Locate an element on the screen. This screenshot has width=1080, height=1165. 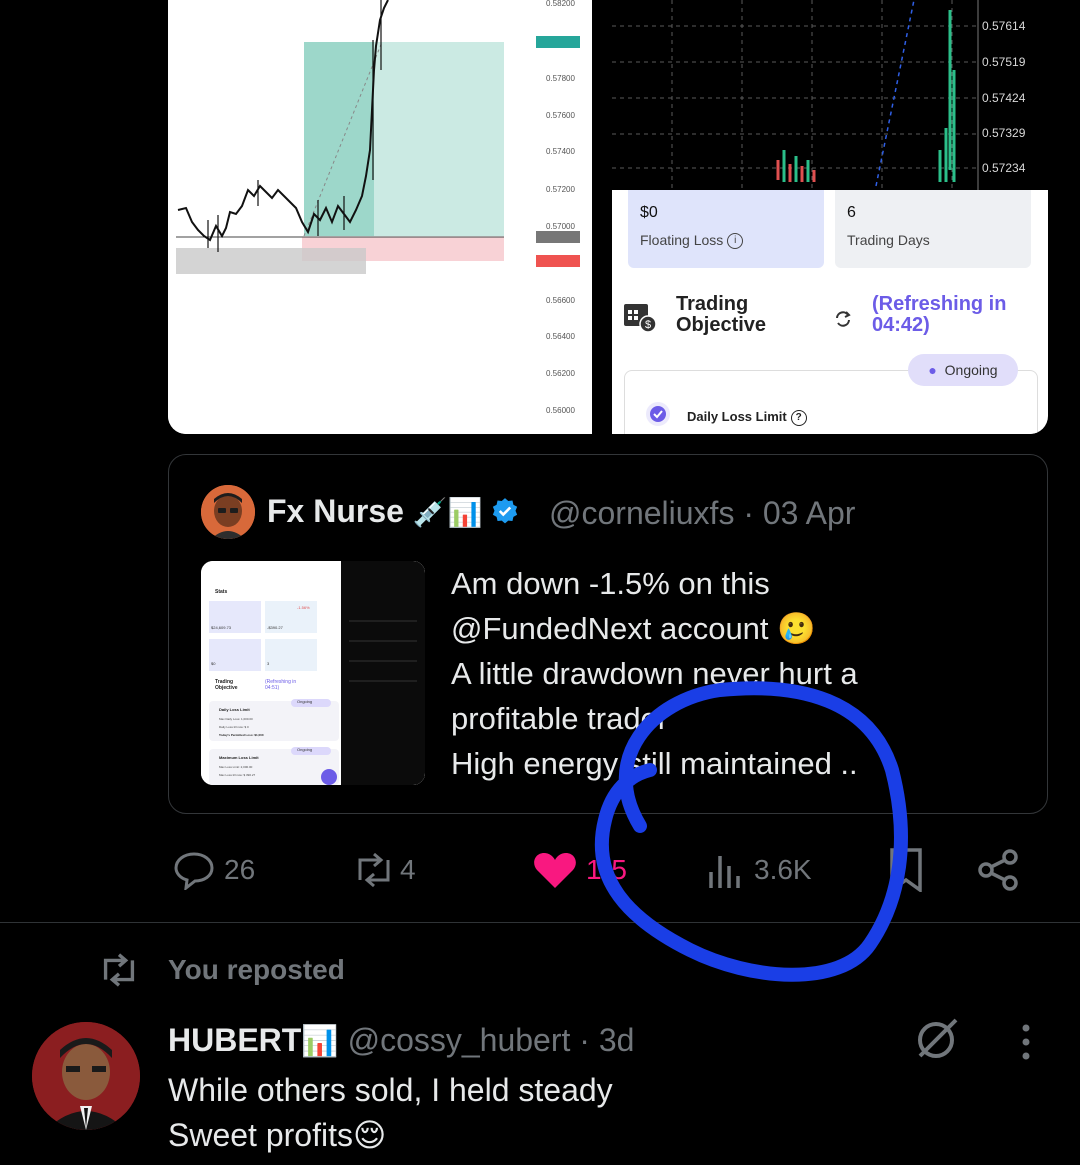
reply-icon is located at coordinates (194, 871).